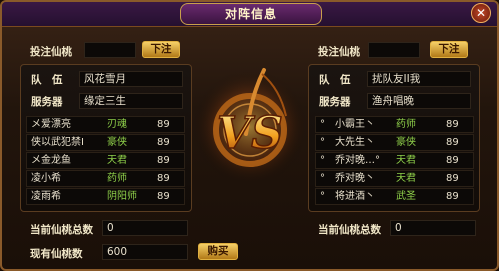 The width and height of the screenshot is (499, 271). Describe the element at coordinates (131, 101) in the screenshot. I see `left-server-value: 缘定三生` at that location.